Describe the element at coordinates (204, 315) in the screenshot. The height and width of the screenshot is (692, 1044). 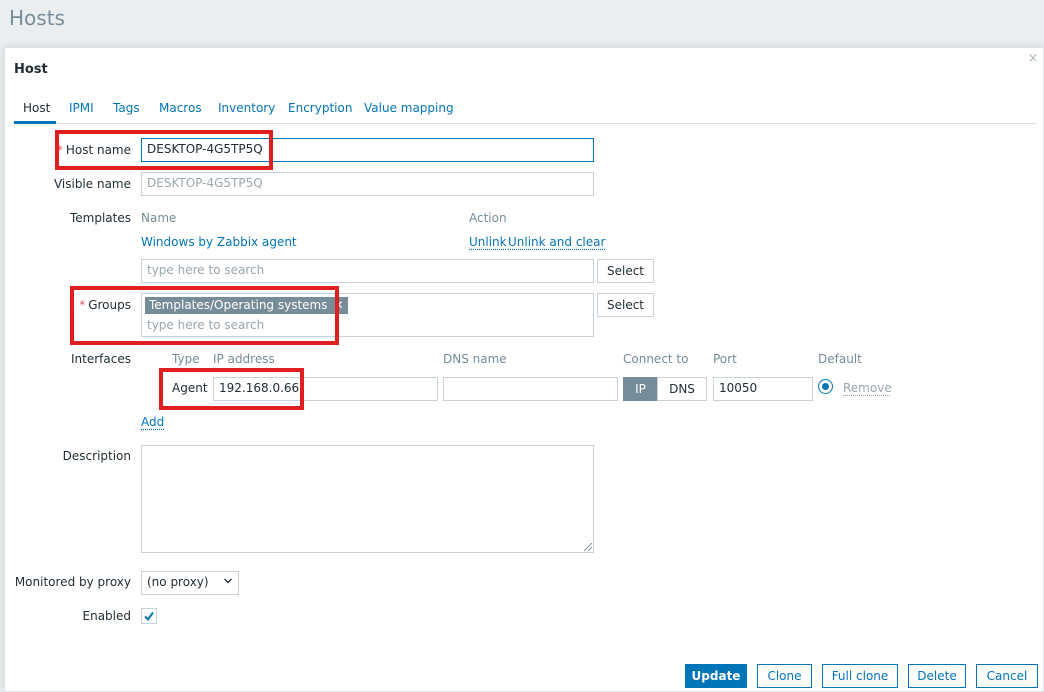
I see `highlight-groups` at that location.